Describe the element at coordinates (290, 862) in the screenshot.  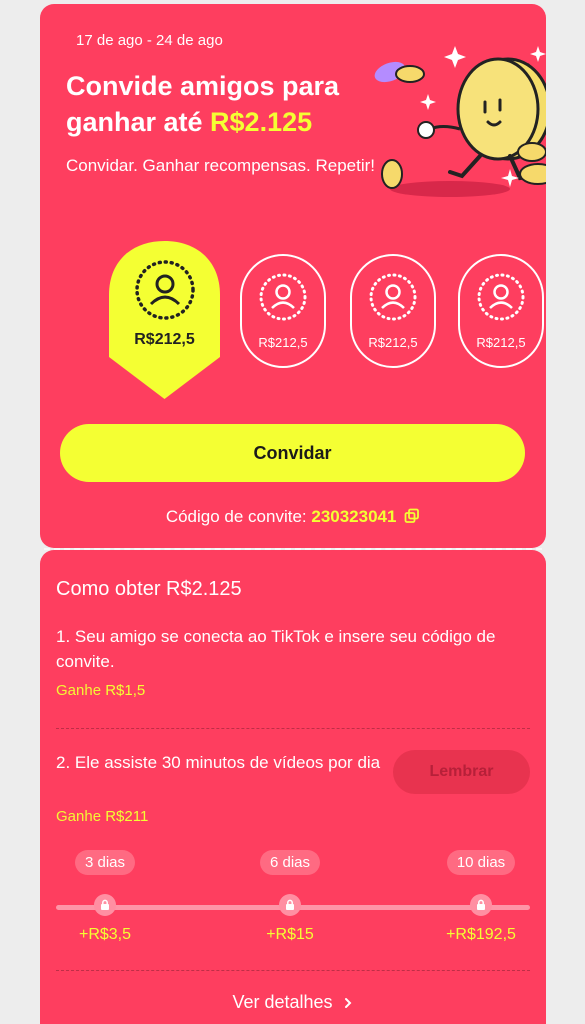
I see `milestone-days: 6 dias` at that location.